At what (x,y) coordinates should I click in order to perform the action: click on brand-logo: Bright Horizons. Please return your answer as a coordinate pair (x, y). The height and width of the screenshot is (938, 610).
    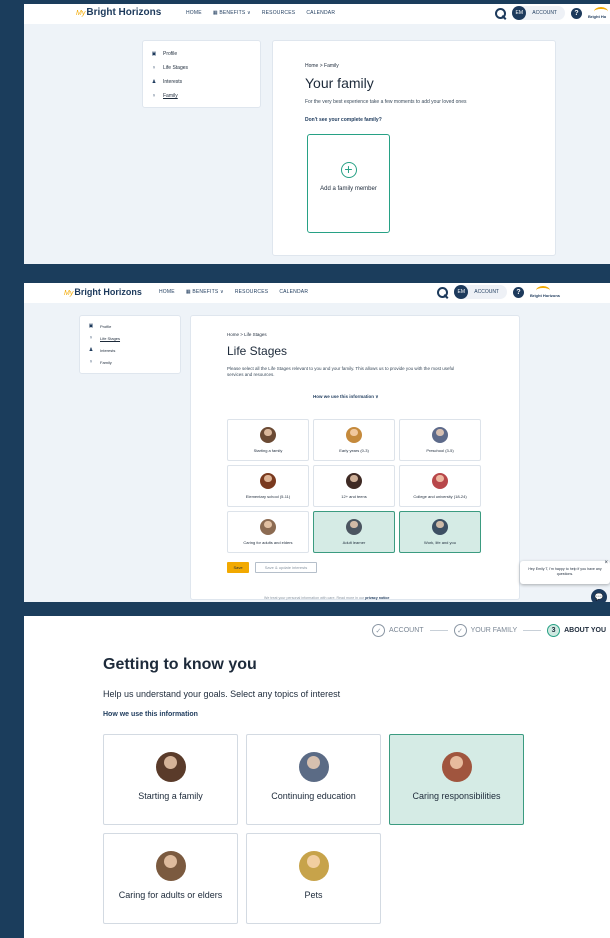
    Looking at the image, I should click on (550, 292).